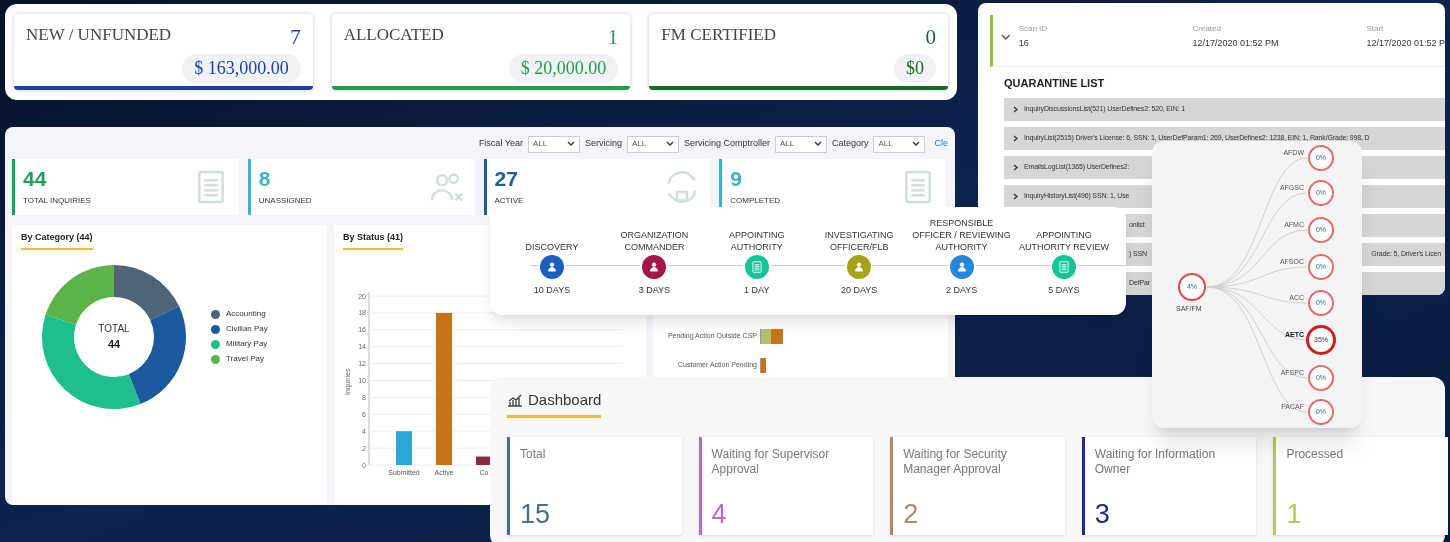 Image resolution: width=1450 pixels, height=542 pixels. I want to click on list-title: QUARANTINE LIST, so click(1054, 83).